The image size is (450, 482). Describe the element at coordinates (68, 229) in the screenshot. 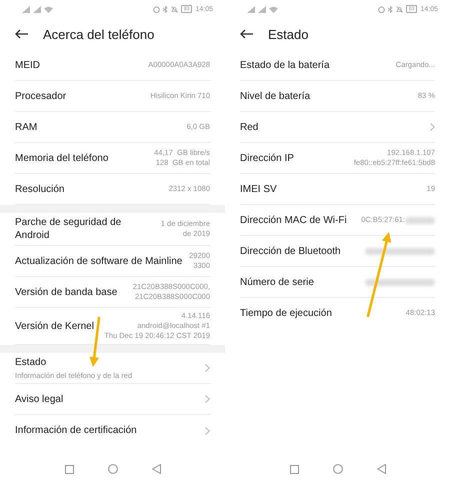

I see `setting-label: Parche de seguridad de Android` at that location.